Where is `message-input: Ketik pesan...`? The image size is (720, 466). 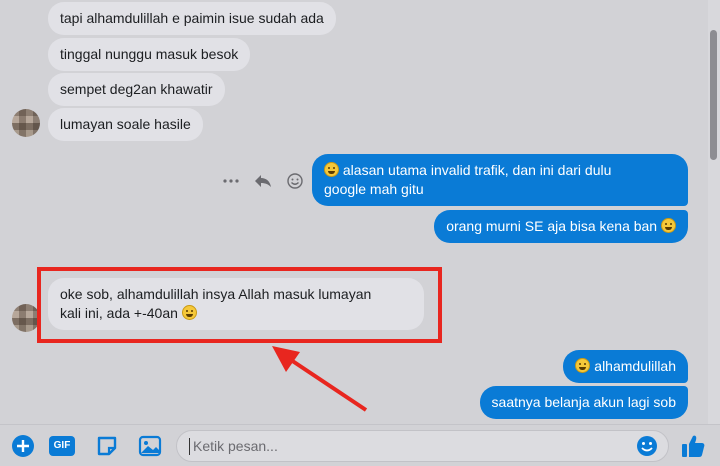
message-input: Ketik pesan... is located at coordinates (422, 446).